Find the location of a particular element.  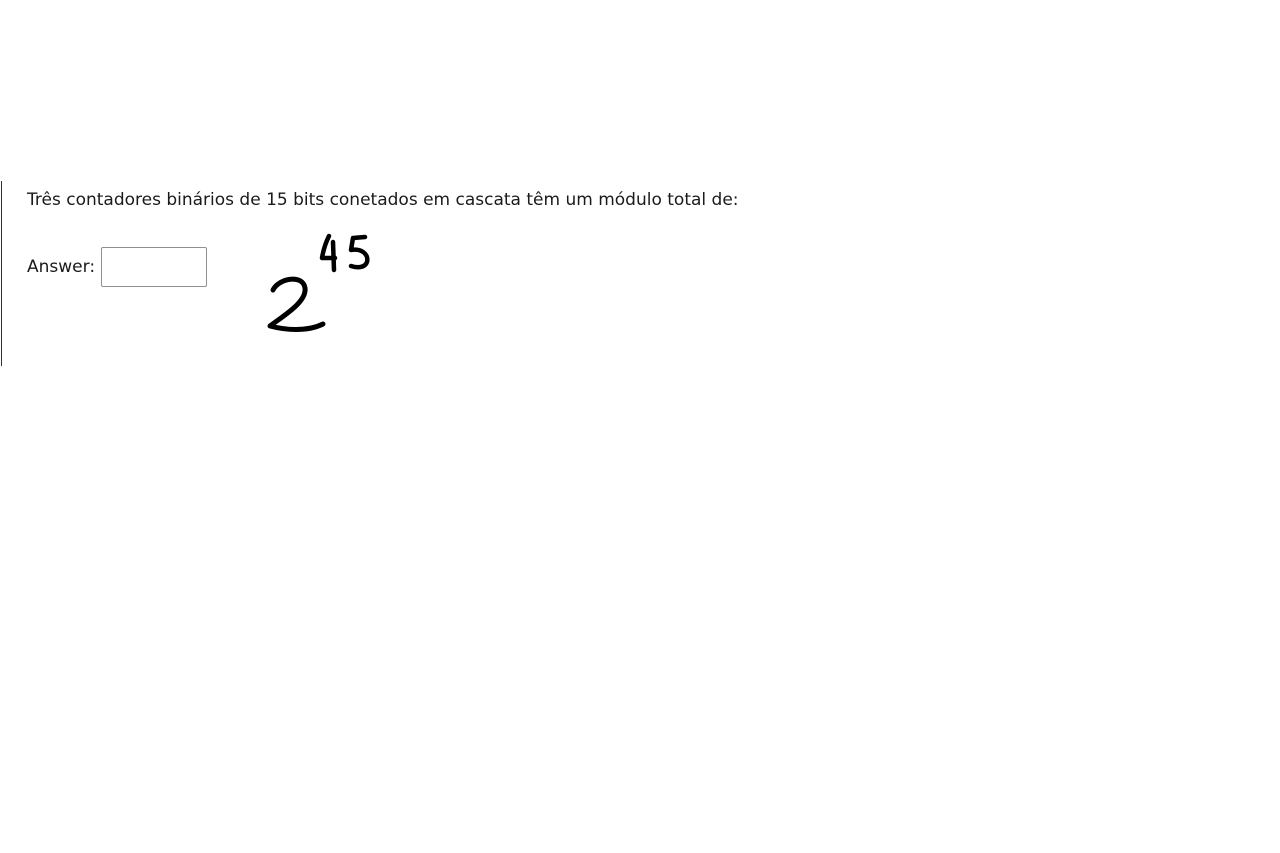

answer-row: Answer: is located at coordinates (117, 267).